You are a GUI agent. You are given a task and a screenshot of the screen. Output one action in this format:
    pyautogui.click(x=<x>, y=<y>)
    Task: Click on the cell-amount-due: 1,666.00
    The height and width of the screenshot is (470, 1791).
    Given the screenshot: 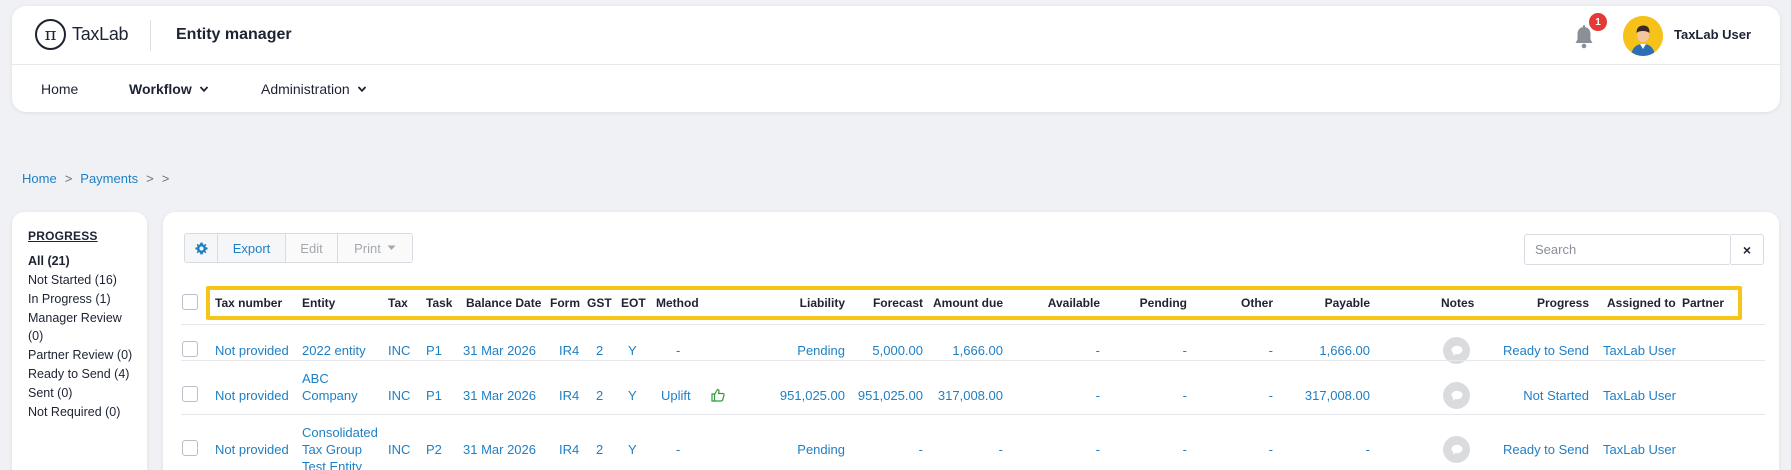 What is the action you would take?
    pyautogui.click(x=963, y=350)
    